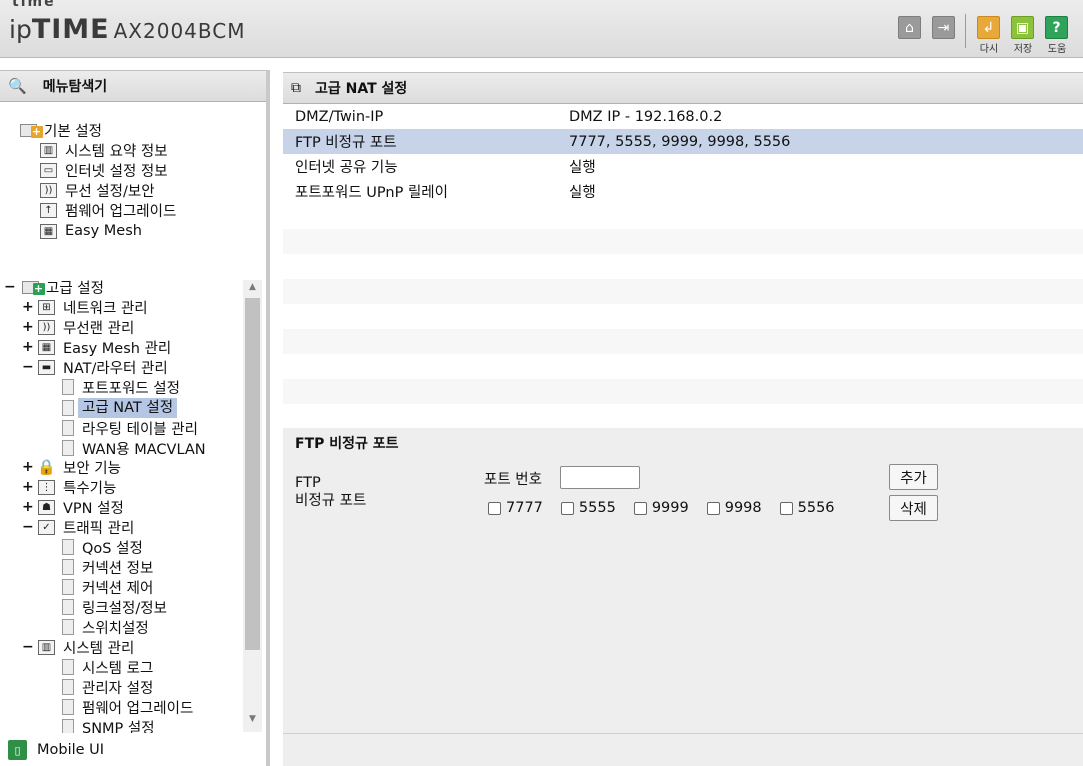 The width and height of the screenshot is (1083, 766). I want to click on scroll-thumb, so click(252, 474).